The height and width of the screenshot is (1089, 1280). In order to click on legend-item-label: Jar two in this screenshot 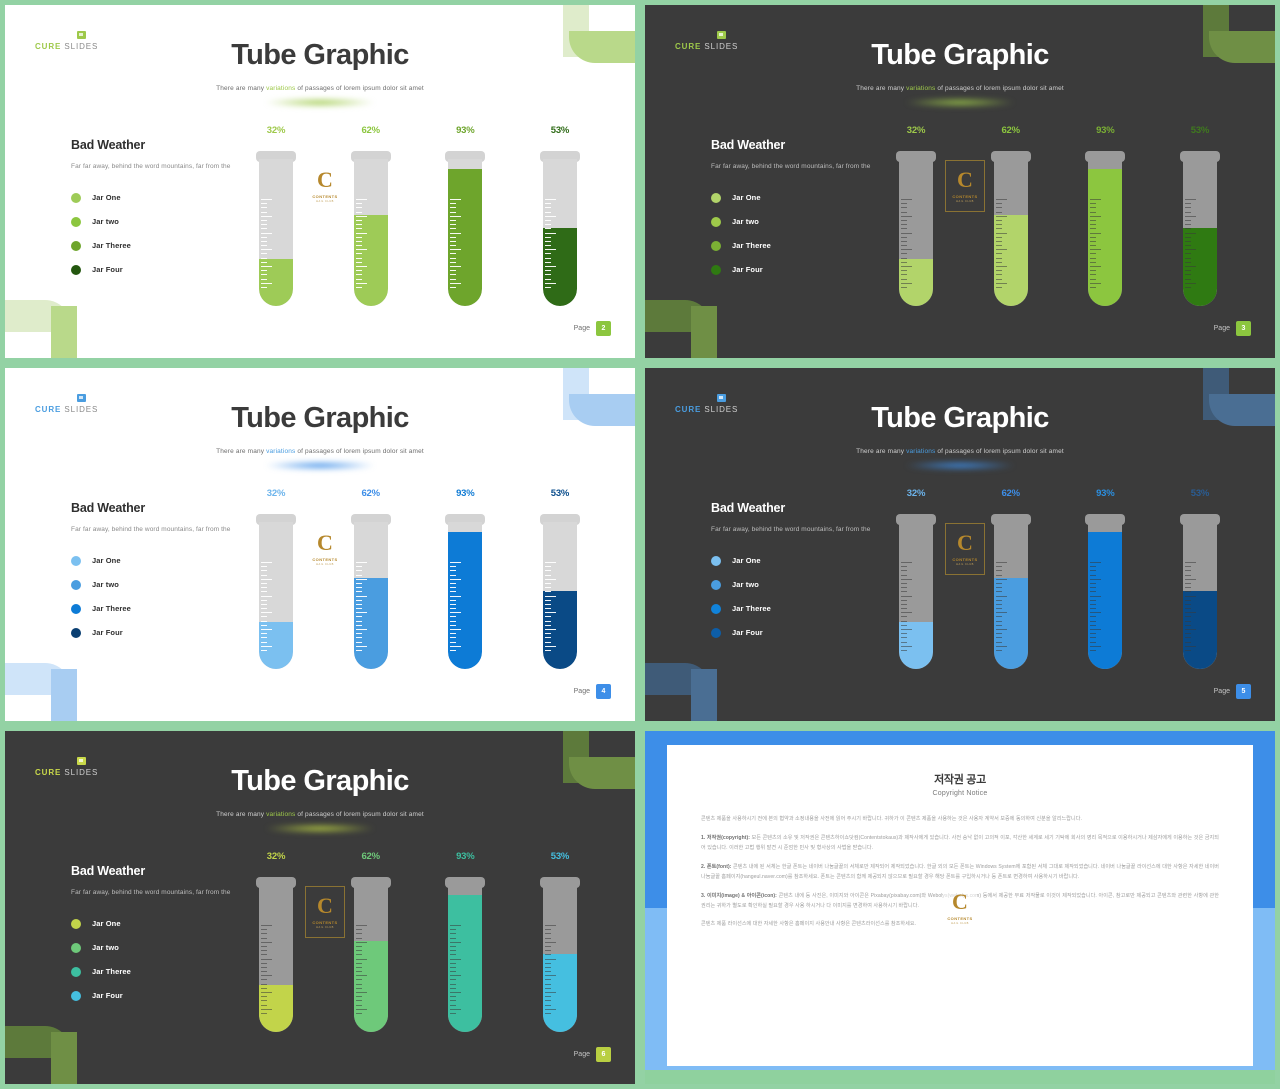, I will do `click(105, 222)`.